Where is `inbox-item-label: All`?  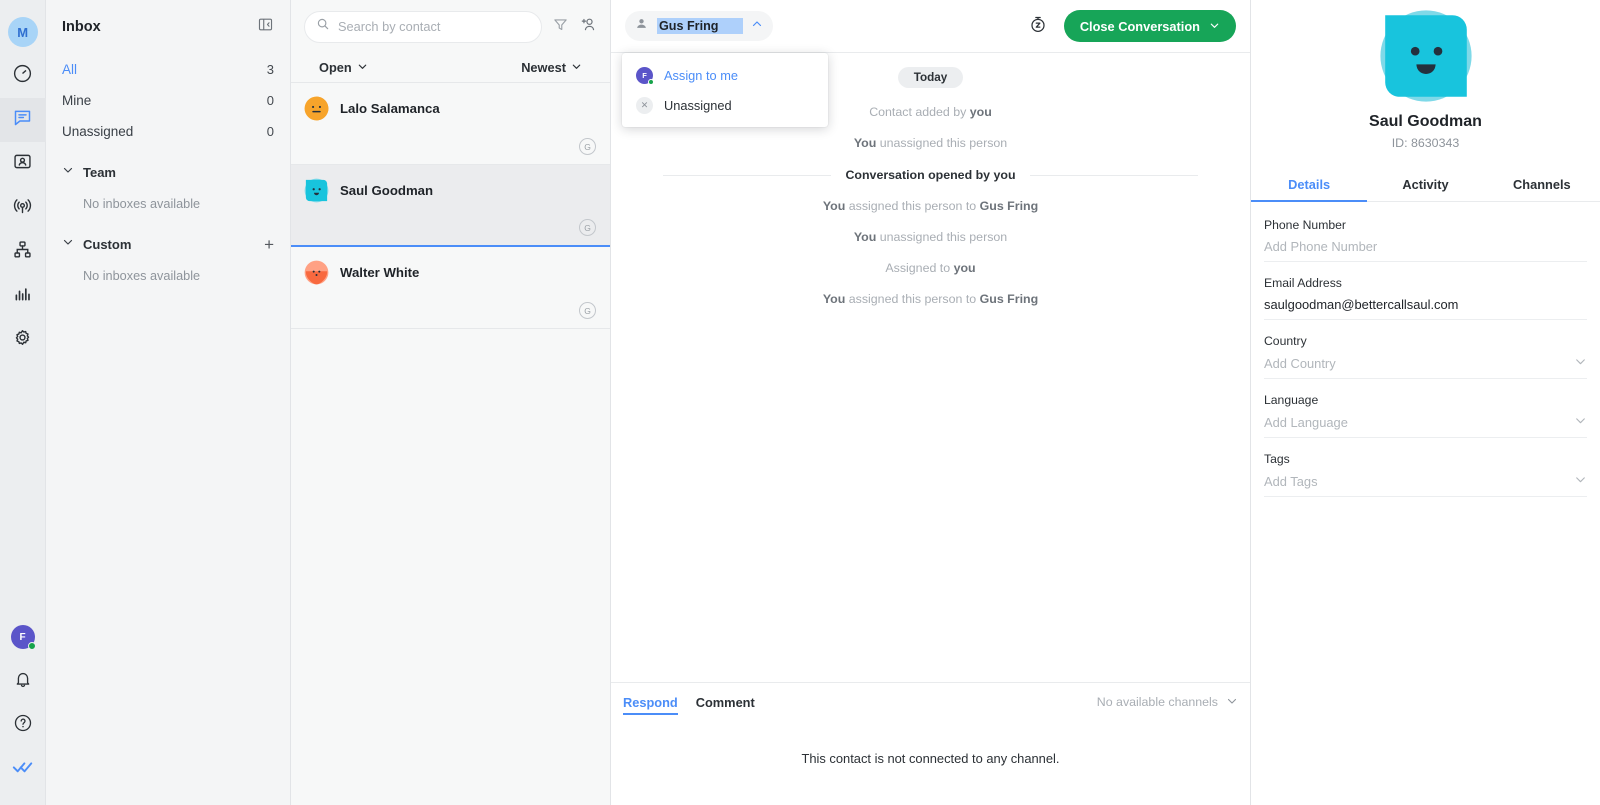 inbox-item-label: All is located at coordinates (70, 69).